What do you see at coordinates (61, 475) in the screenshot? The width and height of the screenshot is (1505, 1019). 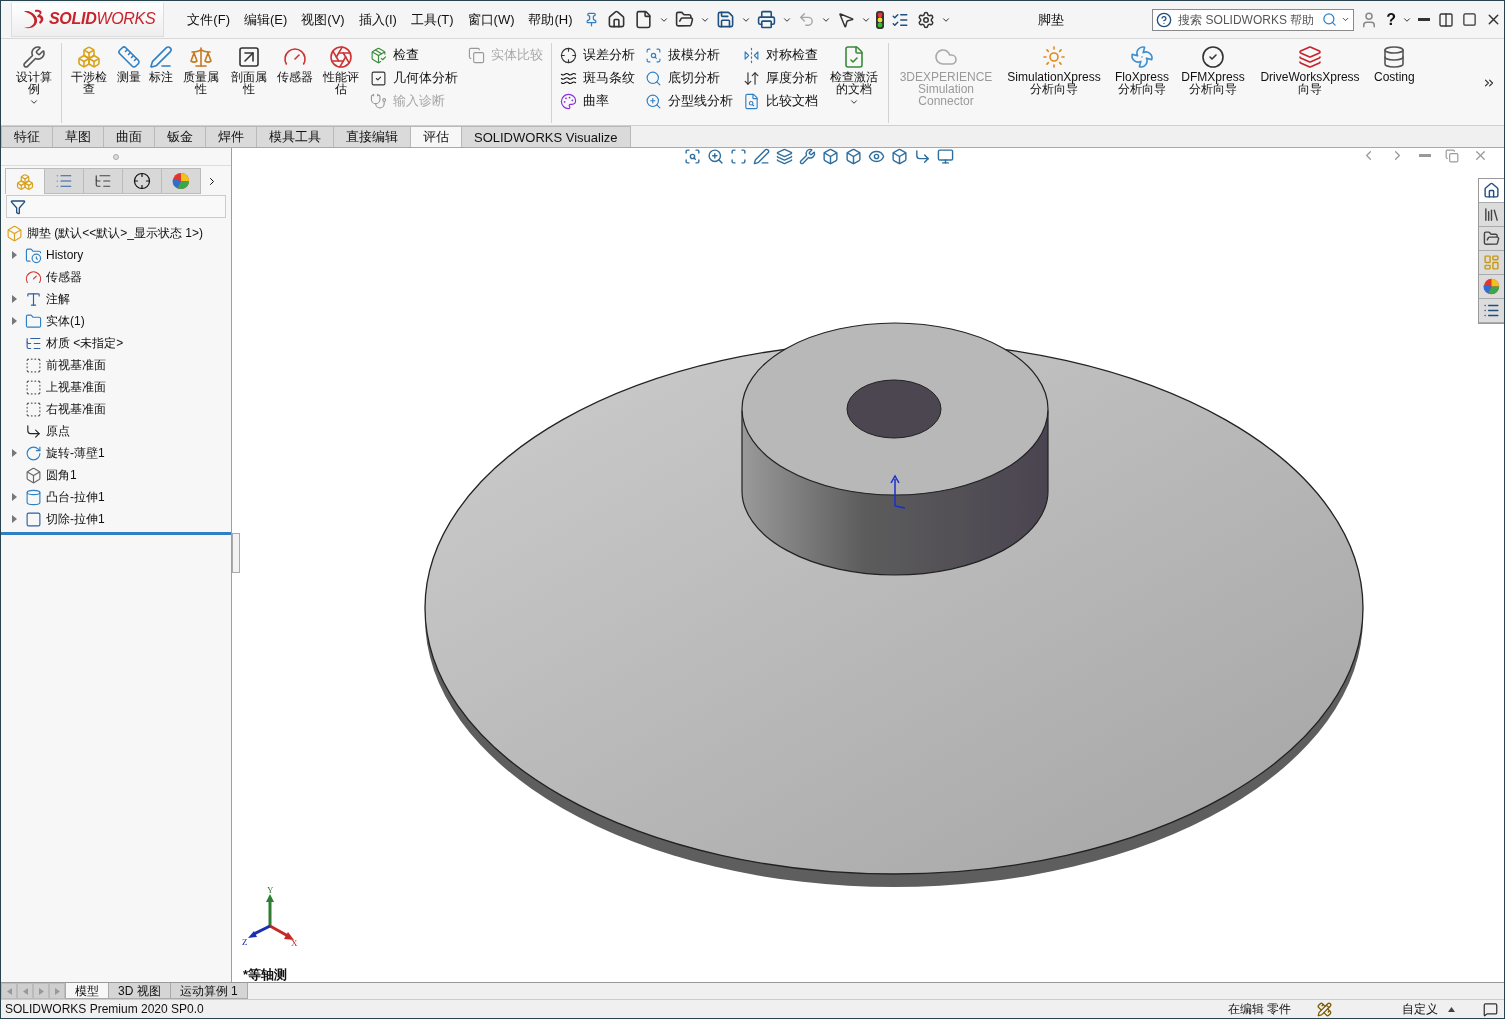 I see `tree-item: 圆角1` at bounding box center [61, 475].